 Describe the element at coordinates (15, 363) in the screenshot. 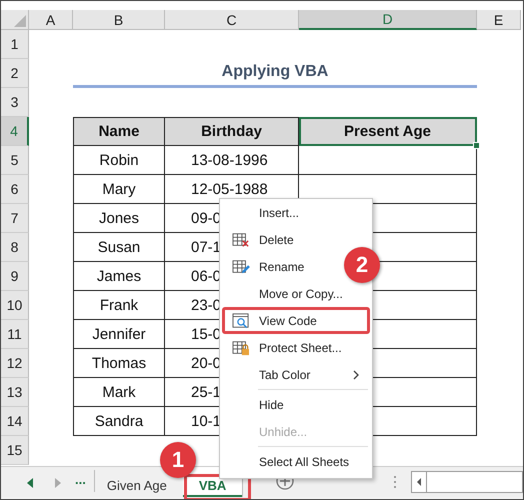

I see `row-header: 12` at that location.